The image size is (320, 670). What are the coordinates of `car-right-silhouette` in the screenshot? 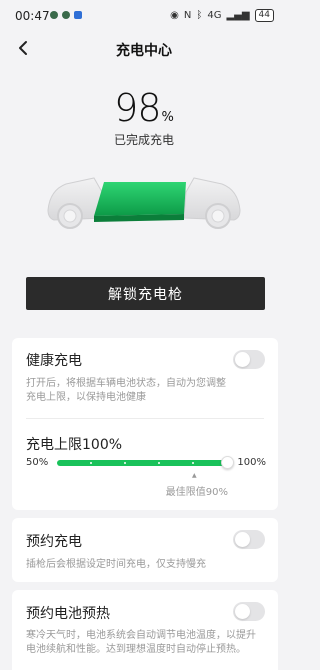 It's located at (212, 203).